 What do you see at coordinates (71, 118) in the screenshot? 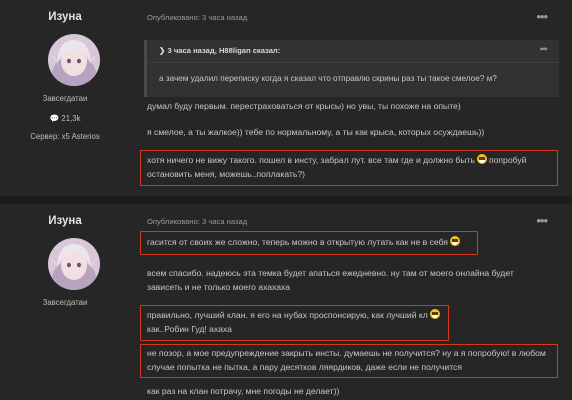
I see `reputation-value: 21,3k` at bounding box center [71, 118].